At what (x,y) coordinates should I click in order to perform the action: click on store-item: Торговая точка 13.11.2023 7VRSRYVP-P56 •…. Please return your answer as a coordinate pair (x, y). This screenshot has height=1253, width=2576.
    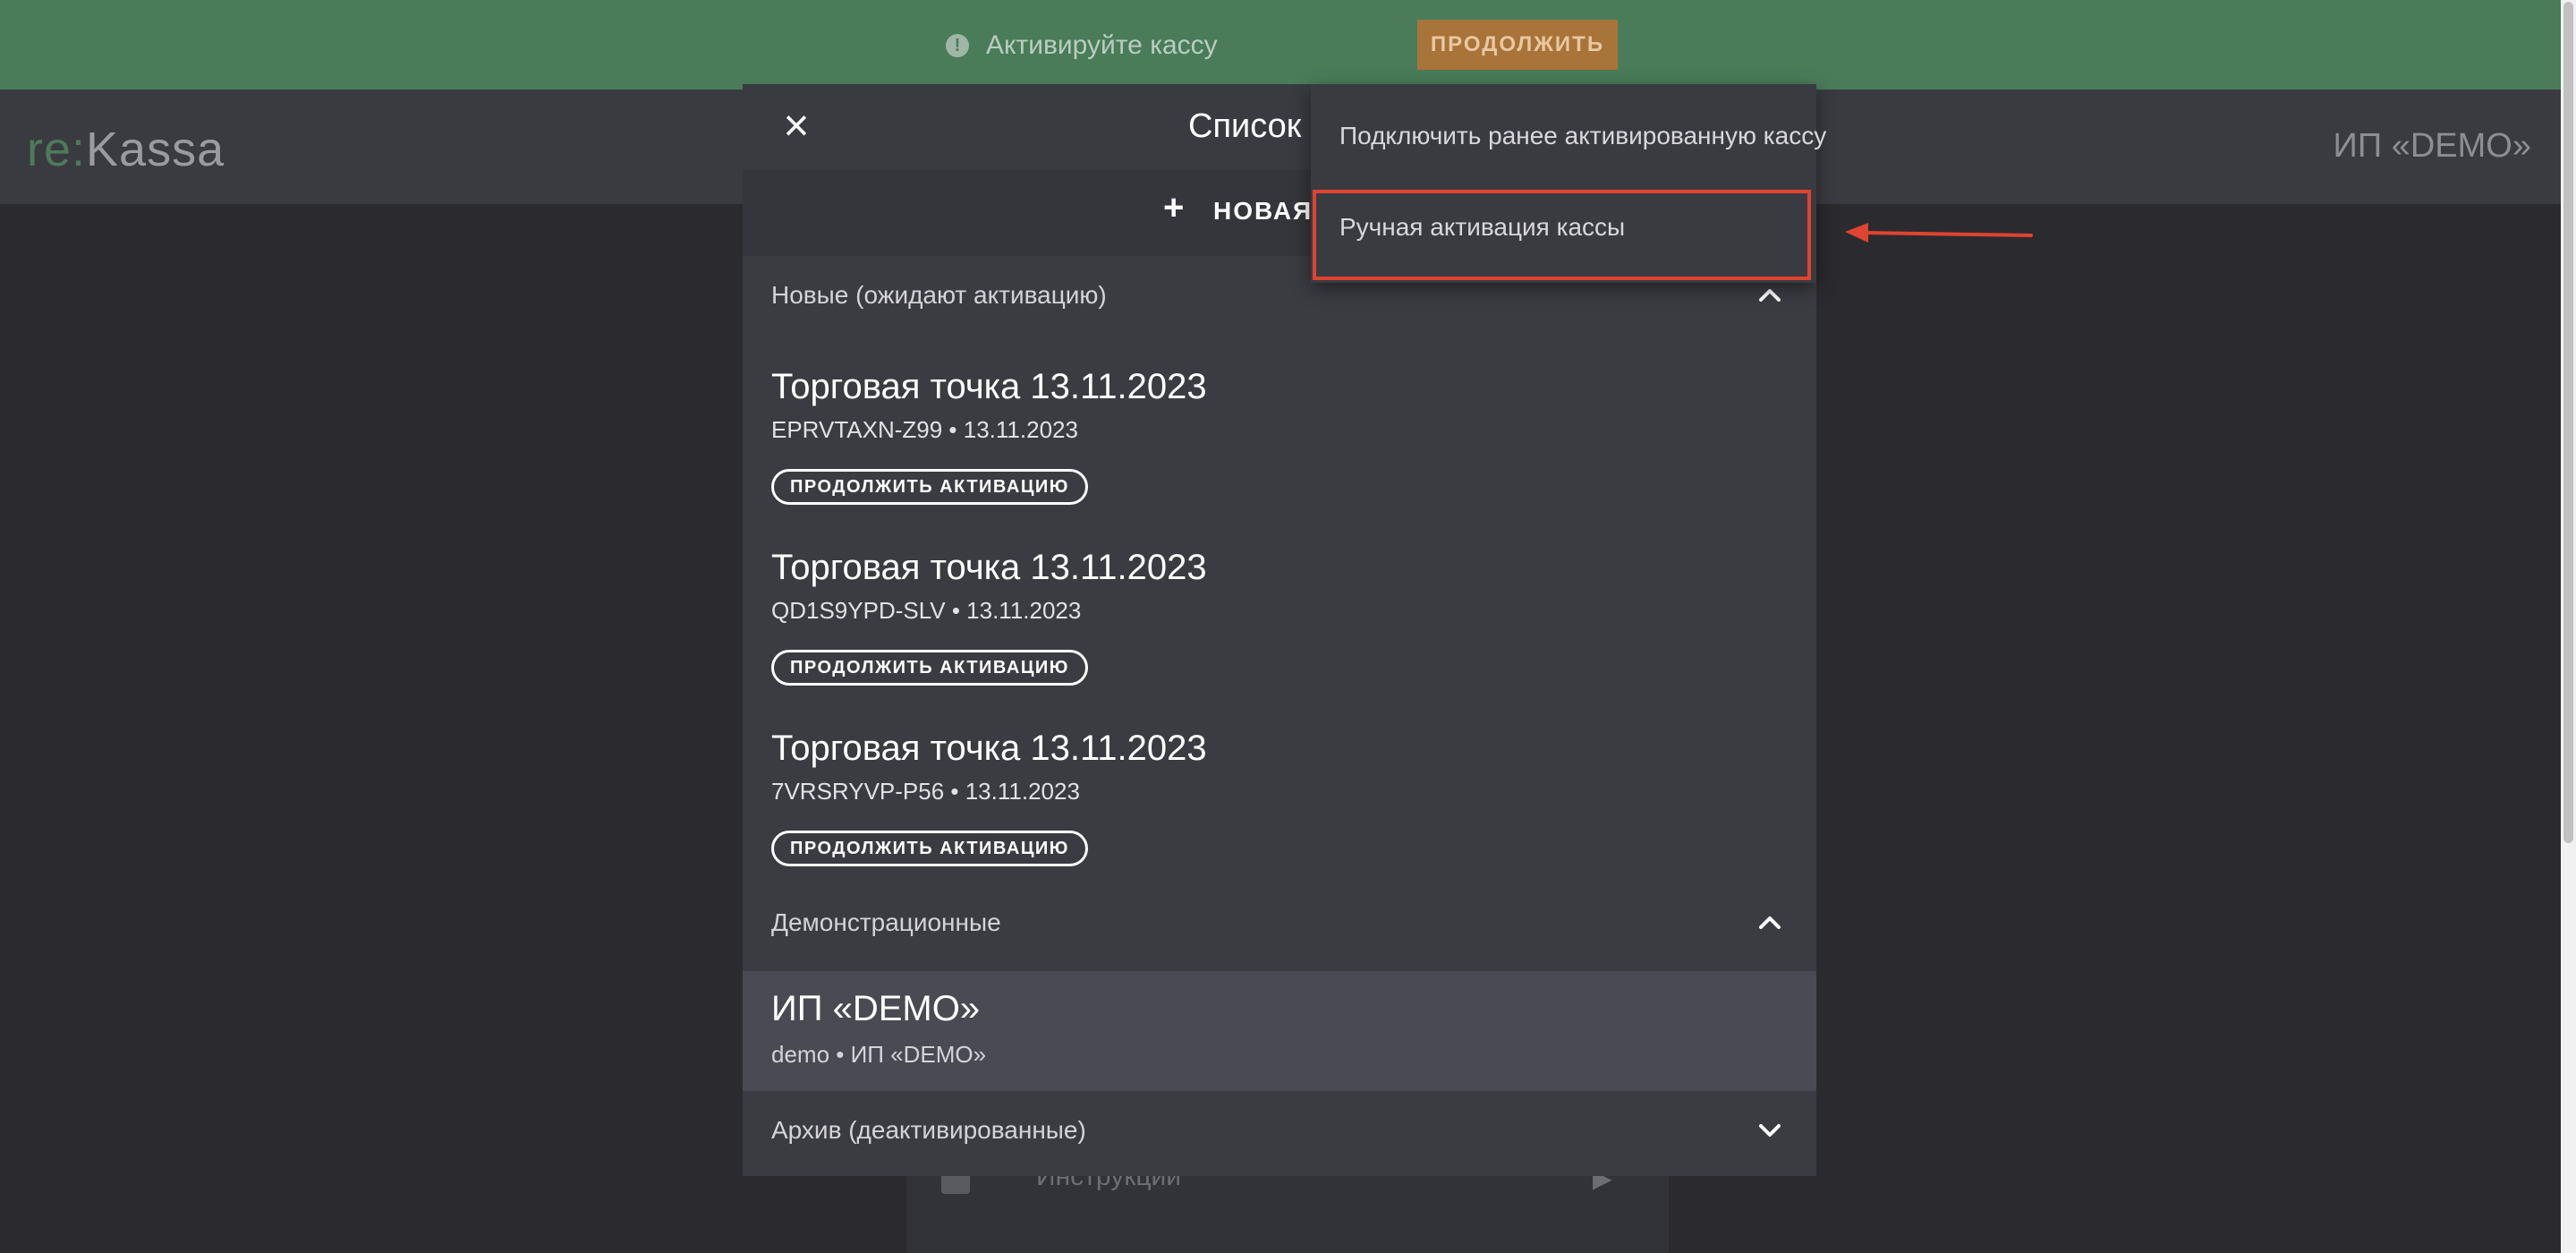
    Looking at the image, I should click on (1218, 797).